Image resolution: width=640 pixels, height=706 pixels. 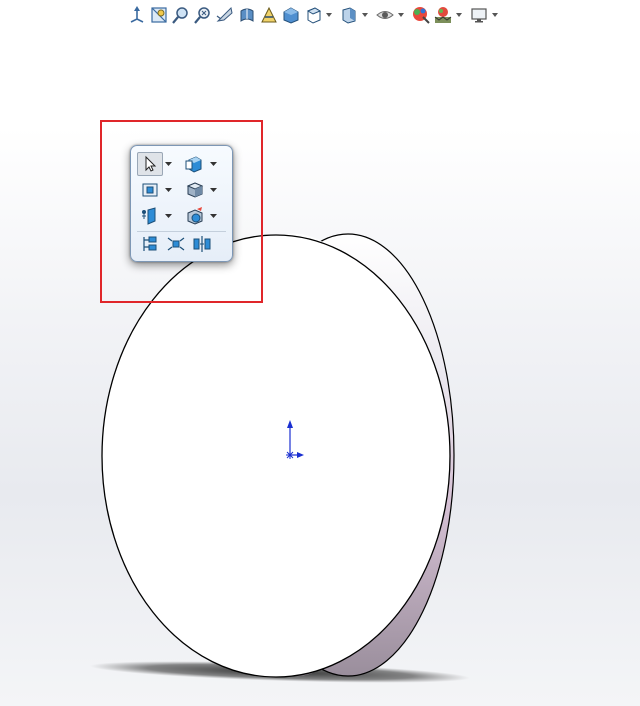 I want to click on context-toolbar, so click(x=181, y=203).